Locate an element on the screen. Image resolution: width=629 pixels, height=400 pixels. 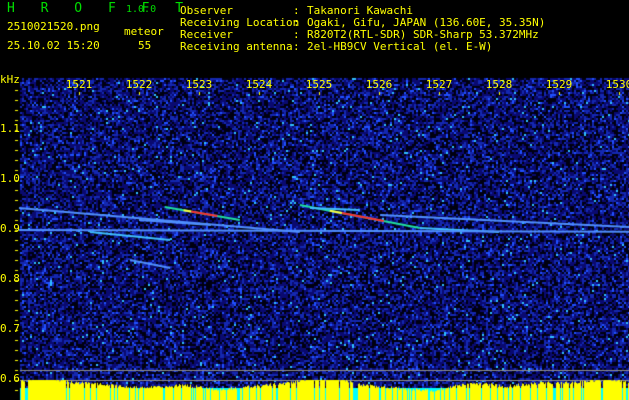
y-tick-label: 0.9 is located at coordinates (10, 228).